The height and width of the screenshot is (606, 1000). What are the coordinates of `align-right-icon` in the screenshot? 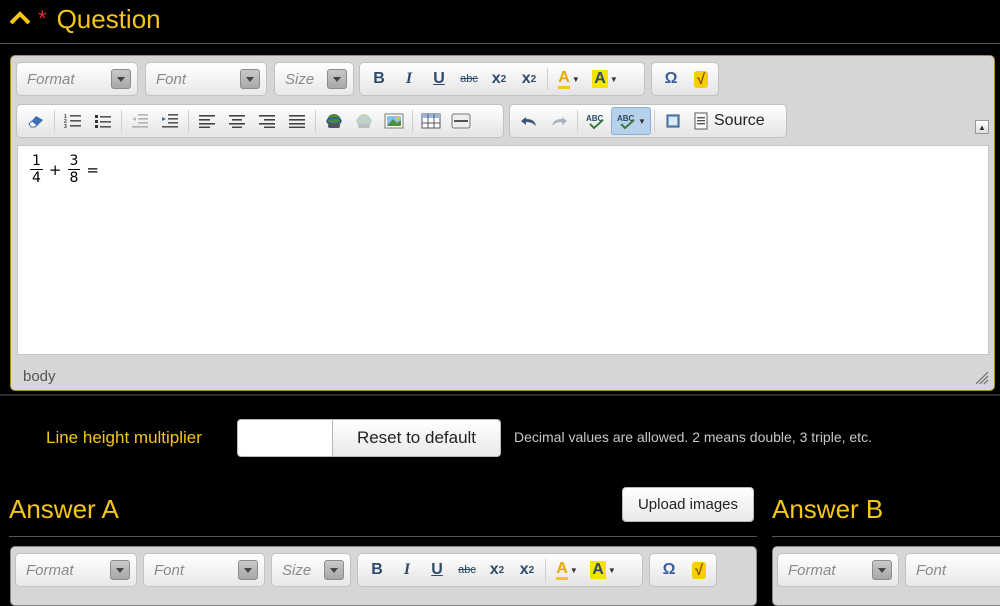 It's located at (267, 121).